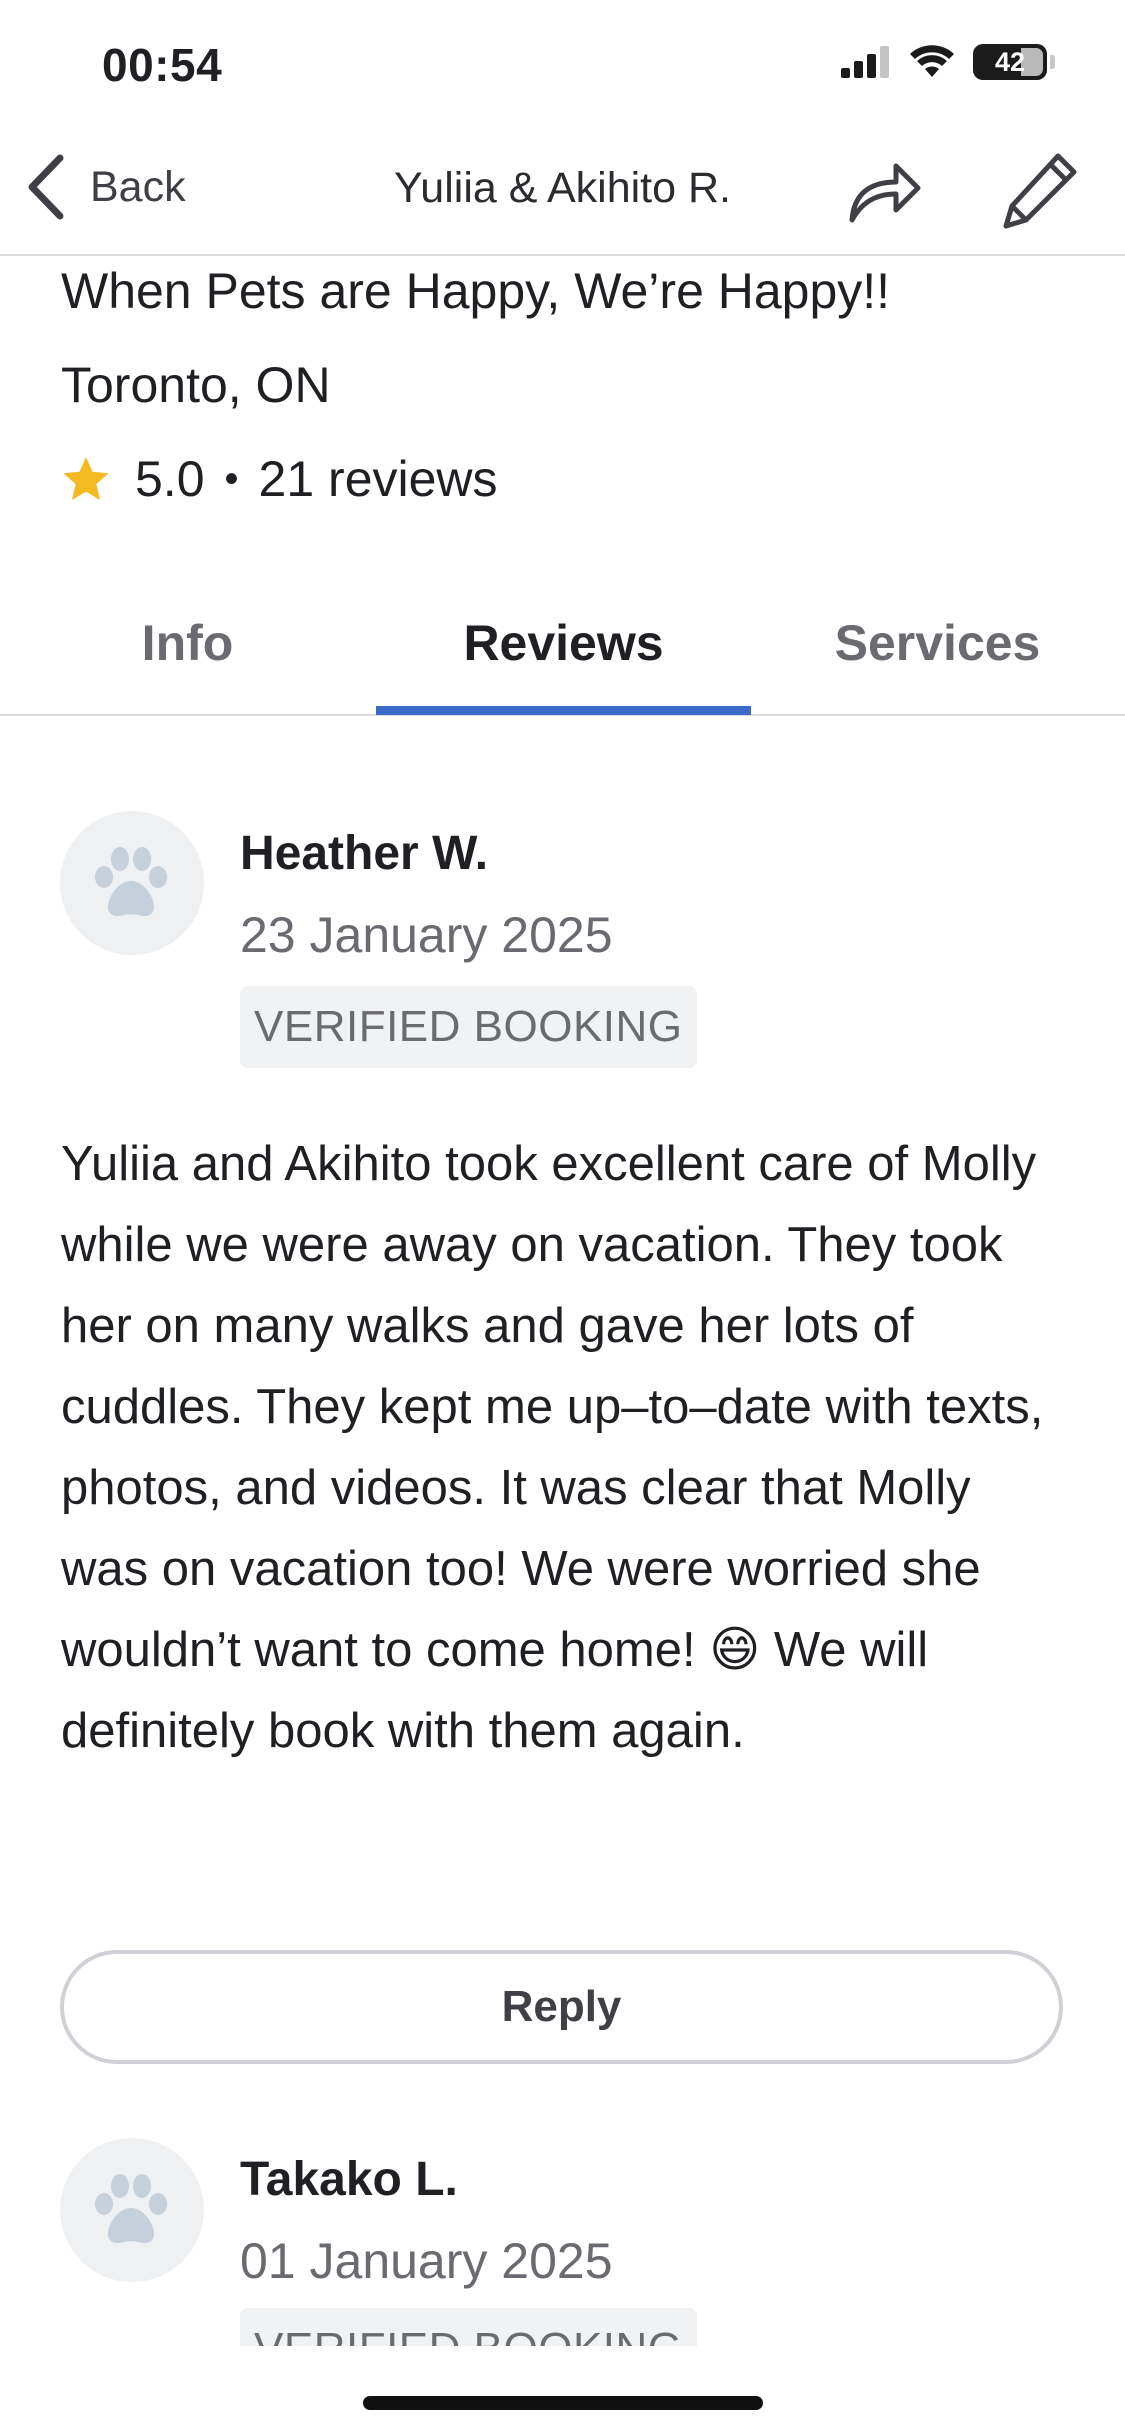 The image size is (1125, 2436). Describe the element at coordinates (378, 479) in the screenshot. I see `reviews-count: 21 reviews` at that location.